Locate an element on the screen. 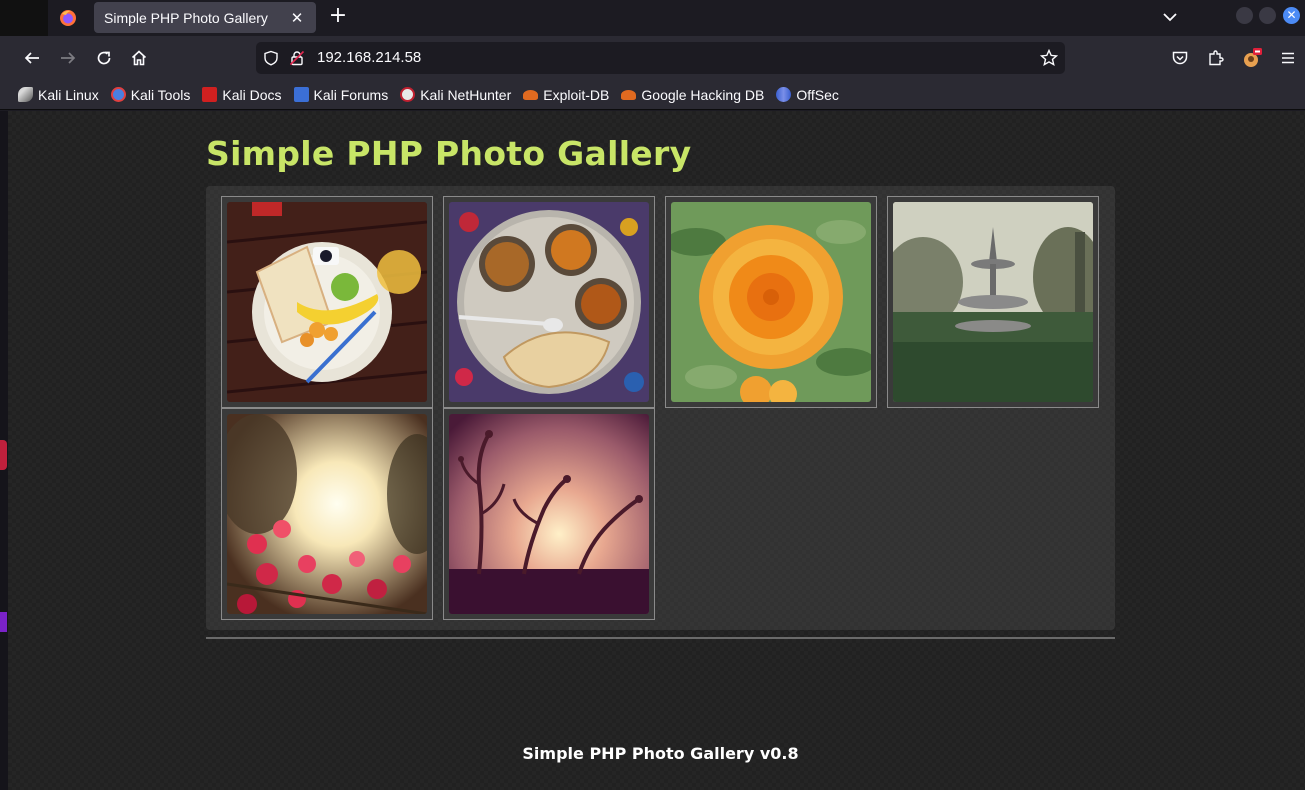  gallery-thumb-thali is located at coordinates (549, 302).